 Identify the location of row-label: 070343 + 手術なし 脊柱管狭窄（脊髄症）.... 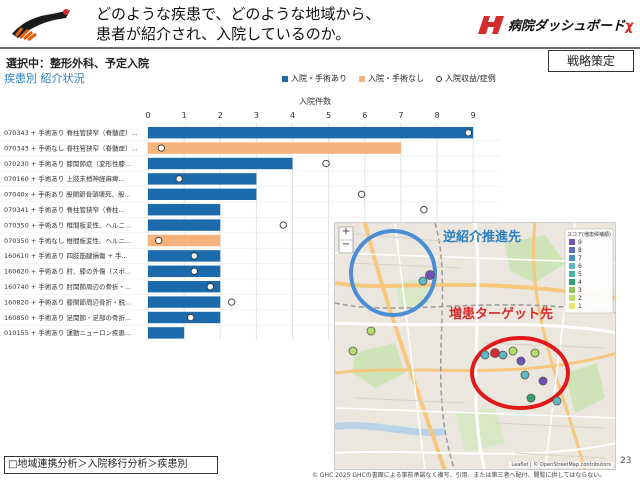
(71, 147).